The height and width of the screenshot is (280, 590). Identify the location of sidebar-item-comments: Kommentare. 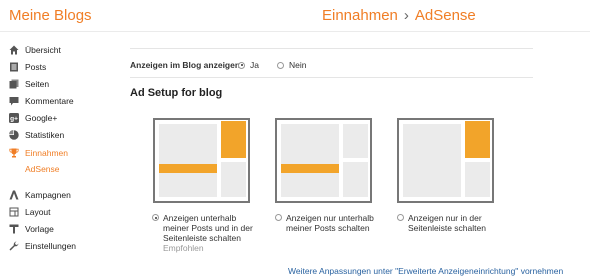
(59, 101).